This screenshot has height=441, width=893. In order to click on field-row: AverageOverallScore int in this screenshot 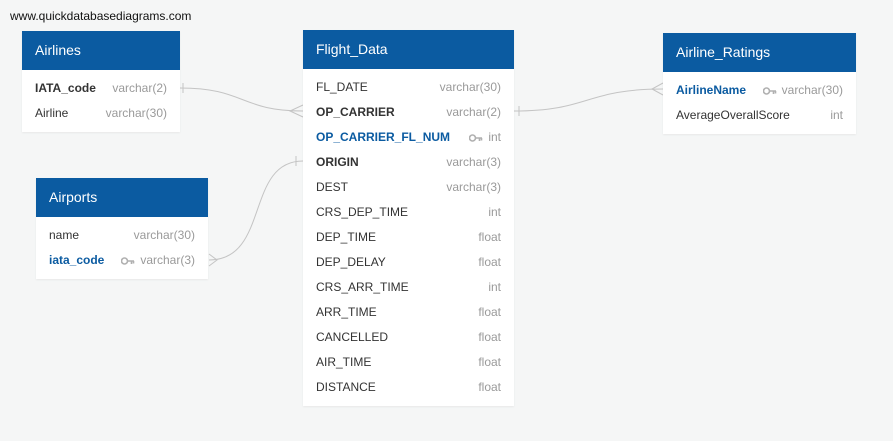, I will do `click(759, 115)`.